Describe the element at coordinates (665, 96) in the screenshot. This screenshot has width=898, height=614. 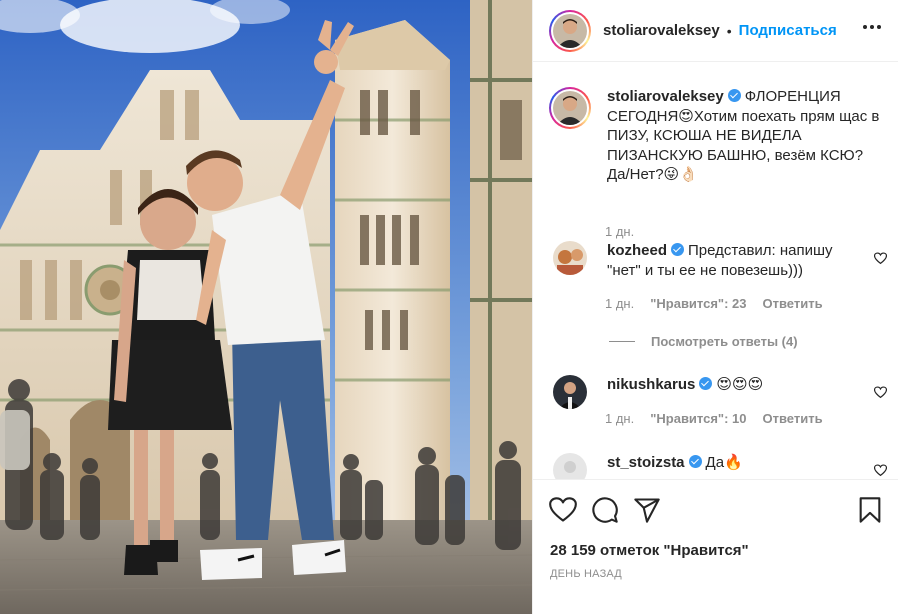
I see `caption-username: stoliarovaleksey` at that location.